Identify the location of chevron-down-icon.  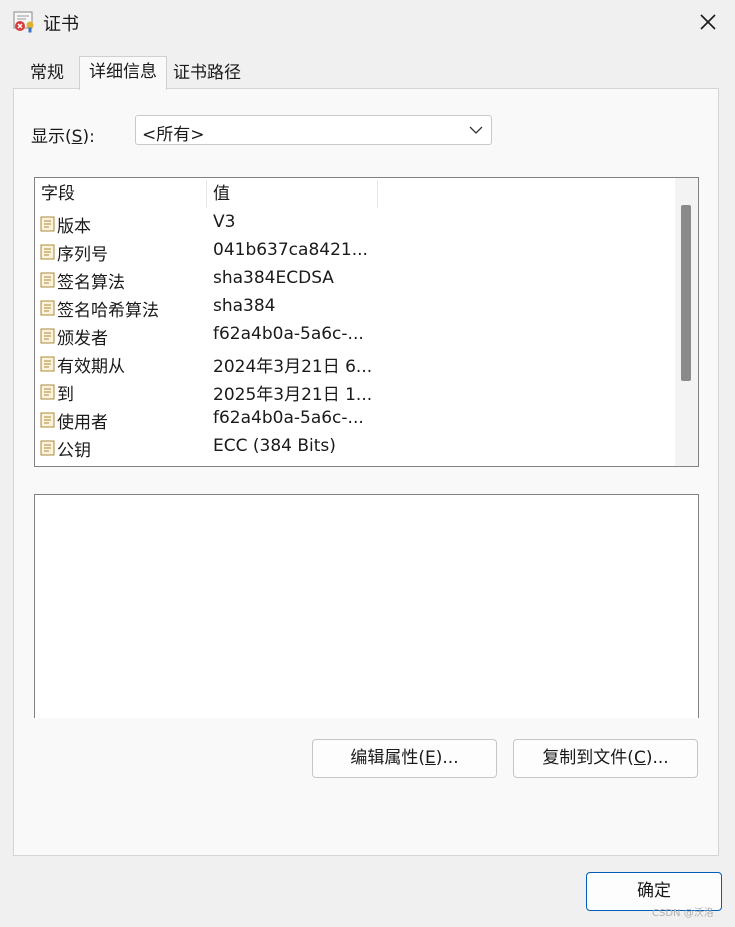
(476, 130).